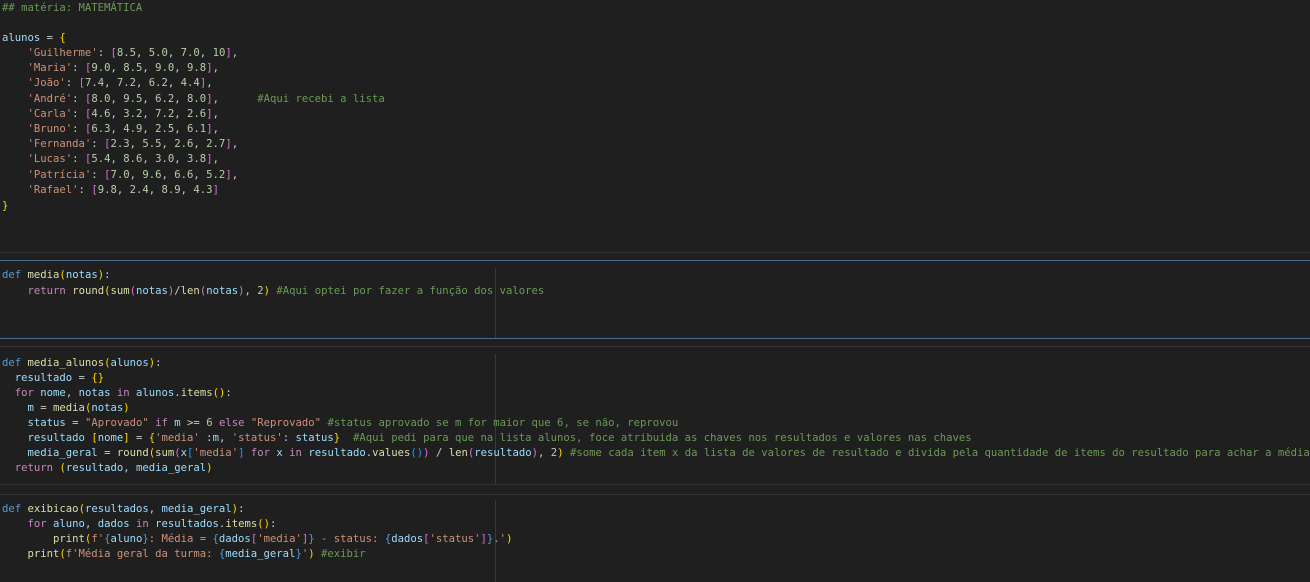 This screenshot has height=582, width=1310. What do you see at coordinates (152, 524) in the screenshot?
I see `code-line: for aluno, dados in resultados.items():` at bounding box center [152, 524].